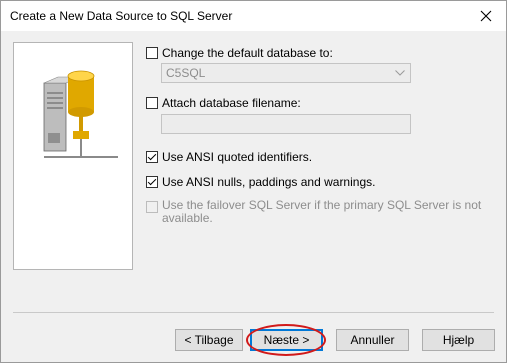  Describe the element at coordinates (152, 207) in the screenshot. I see `failover-checkbox` at that location.